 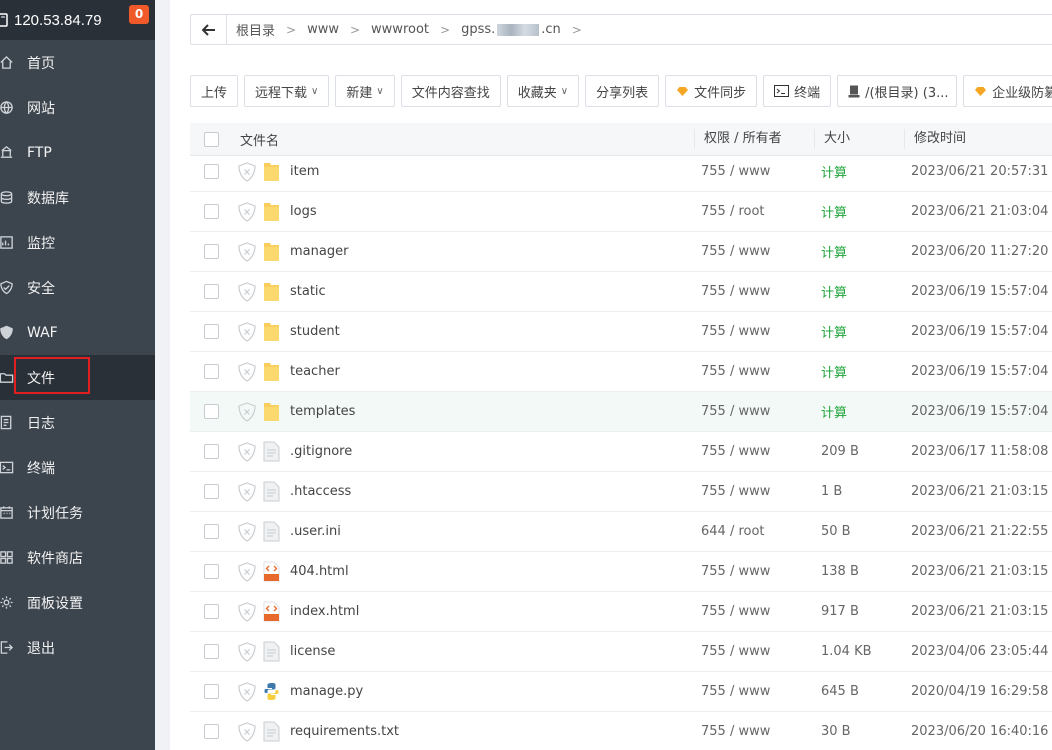 What do you see at coordinates (797, 91) in the screenshot?
I see `terminal-button: 终端` at bounding box center [797, 91].